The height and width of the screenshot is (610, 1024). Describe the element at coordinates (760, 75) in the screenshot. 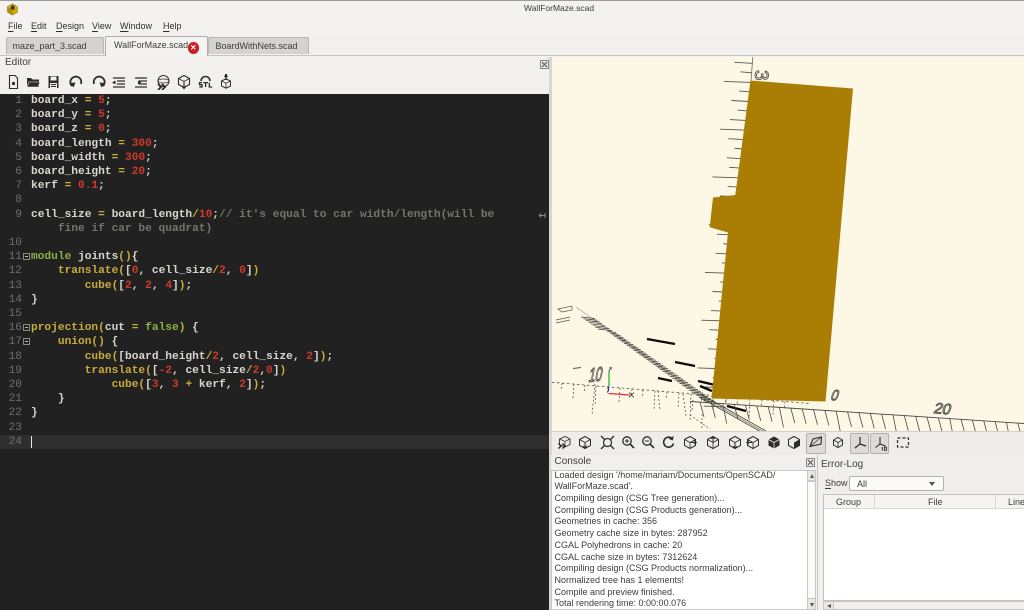

I see `svg-text: 3` at that location.